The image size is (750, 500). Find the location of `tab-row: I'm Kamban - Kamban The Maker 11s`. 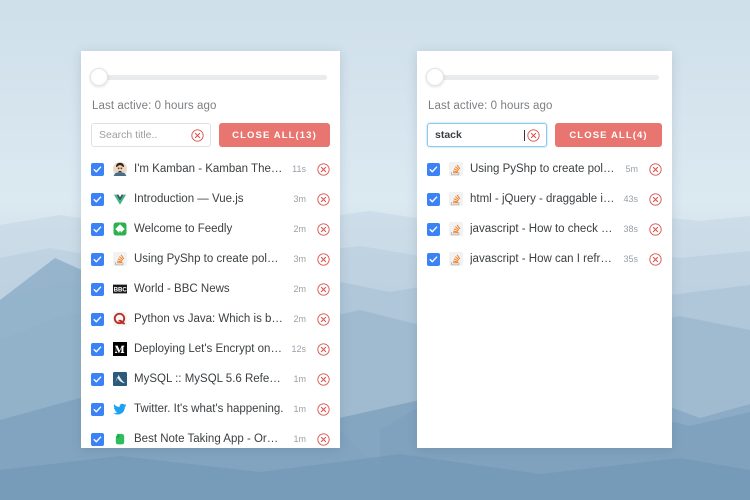

tab-row: I'm Kamban - Kamban The Maker 11s is located at coordinates (210, 169).